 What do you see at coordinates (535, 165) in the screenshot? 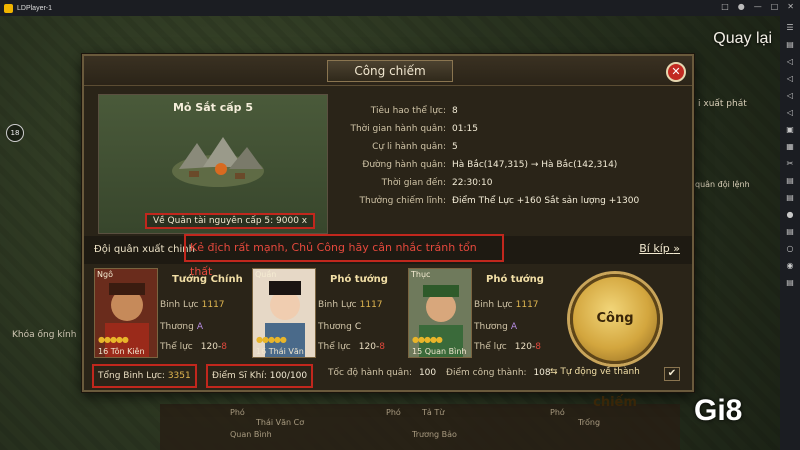
I see `info-value: Hà Bắc(147,315) → Hà Bắc(142,314)` at bounding box center [535, 165].